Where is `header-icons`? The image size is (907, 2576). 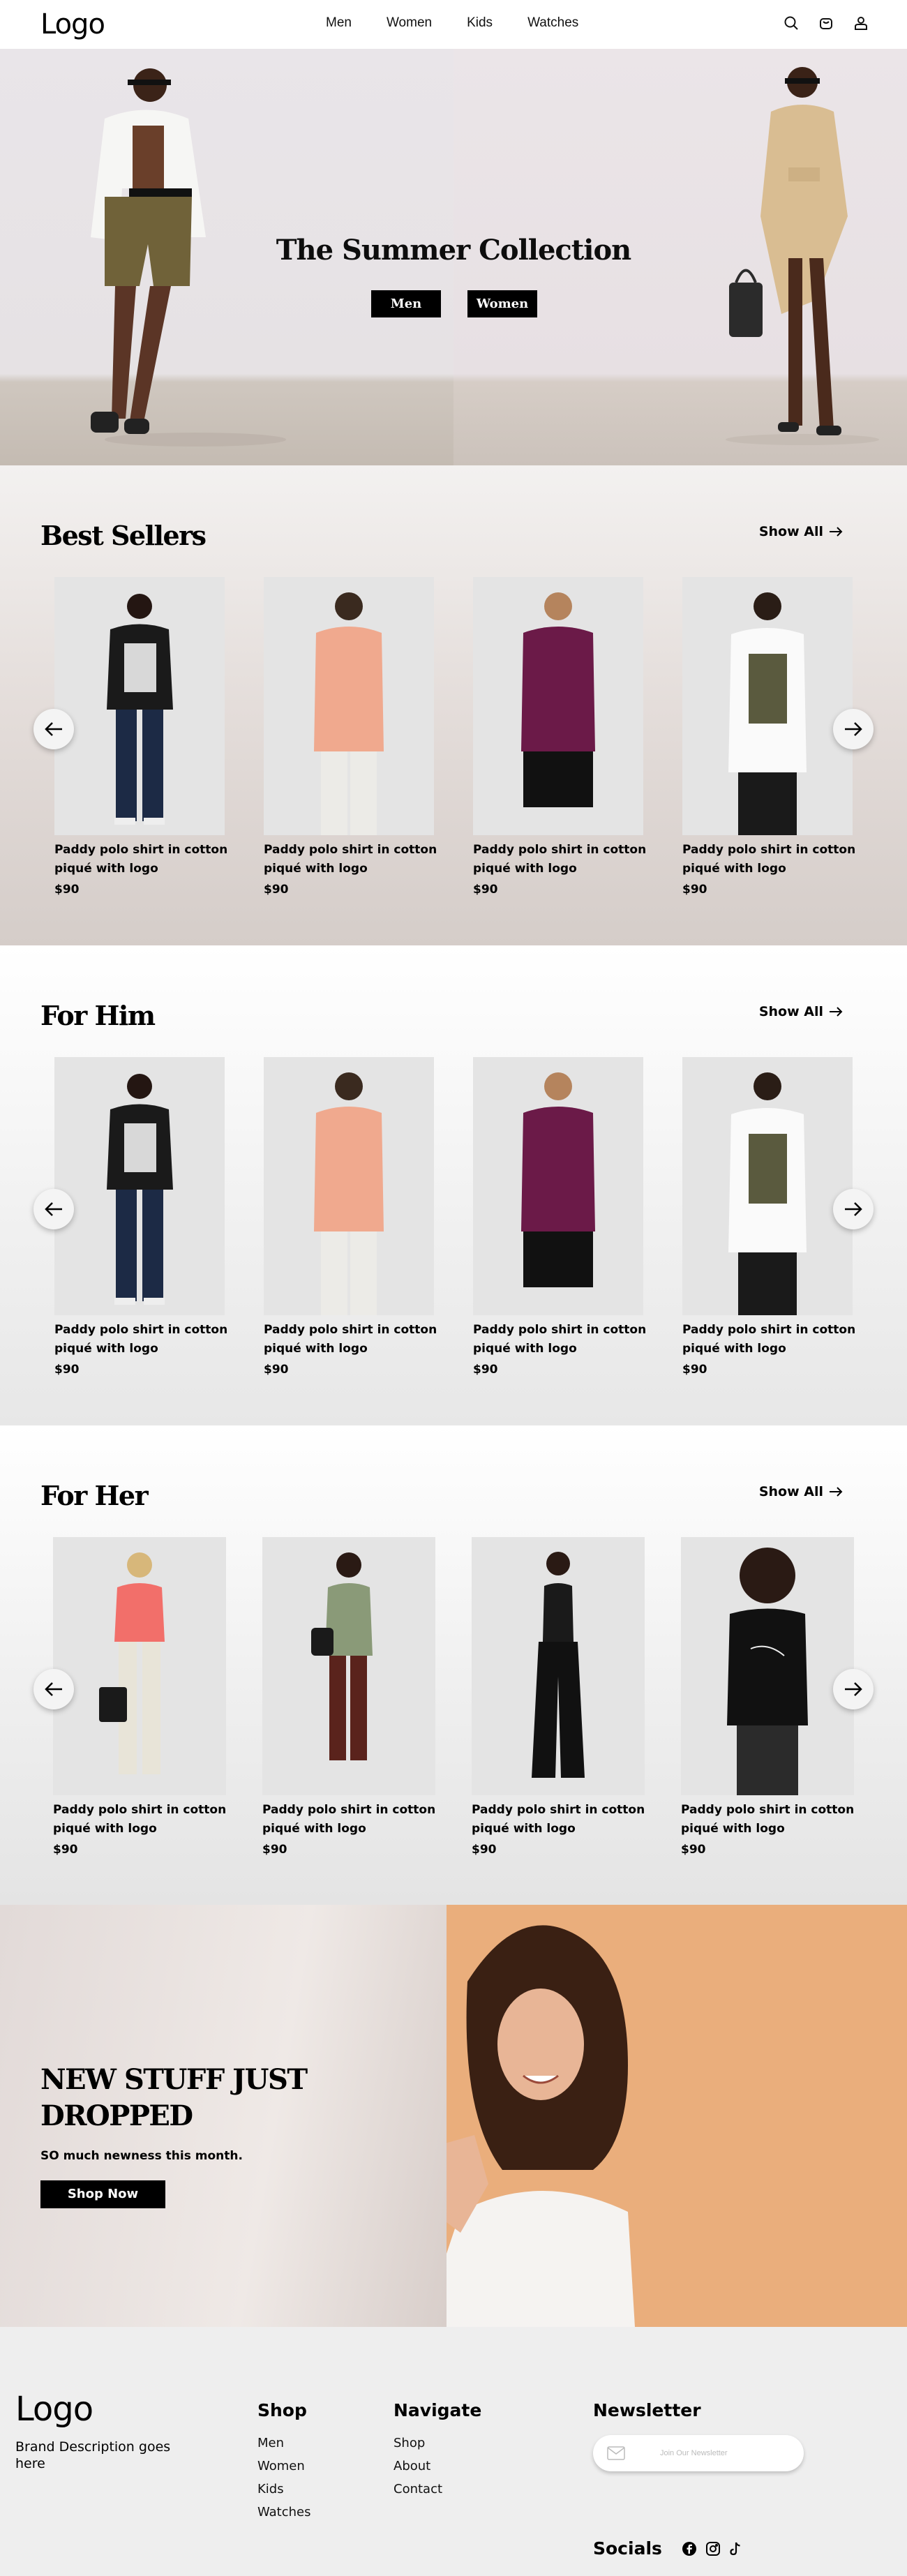 header-icons is located at coordinates (826, 23).